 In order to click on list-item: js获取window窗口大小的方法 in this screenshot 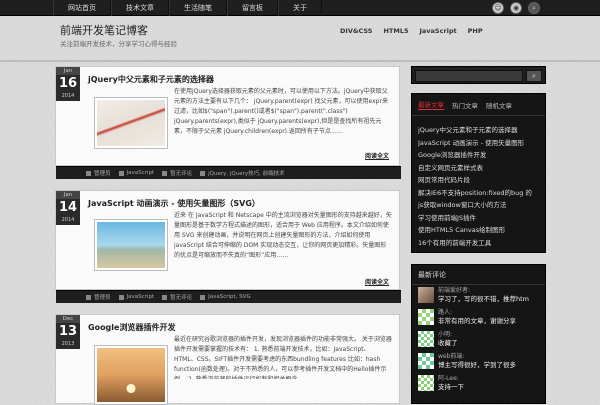, I will do `click(478, 205)`.